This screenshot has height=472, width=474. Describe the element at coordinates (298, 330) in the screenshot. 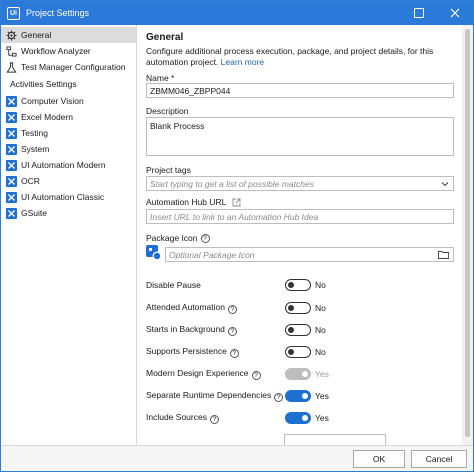

I see `starts-in-background-toggle` at that location.